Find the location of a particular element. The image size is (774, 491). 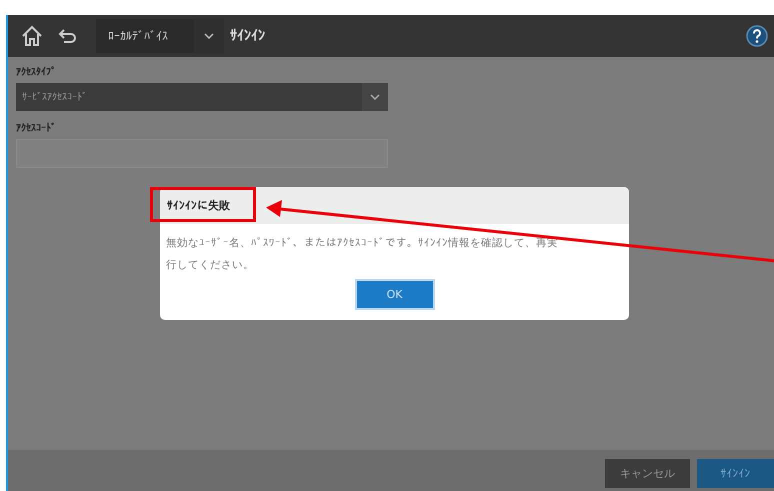

device-dropdown: ﾛｰｶﾙﾃﾞﾊﾞｲｽ is located at coordinates (145, 36).